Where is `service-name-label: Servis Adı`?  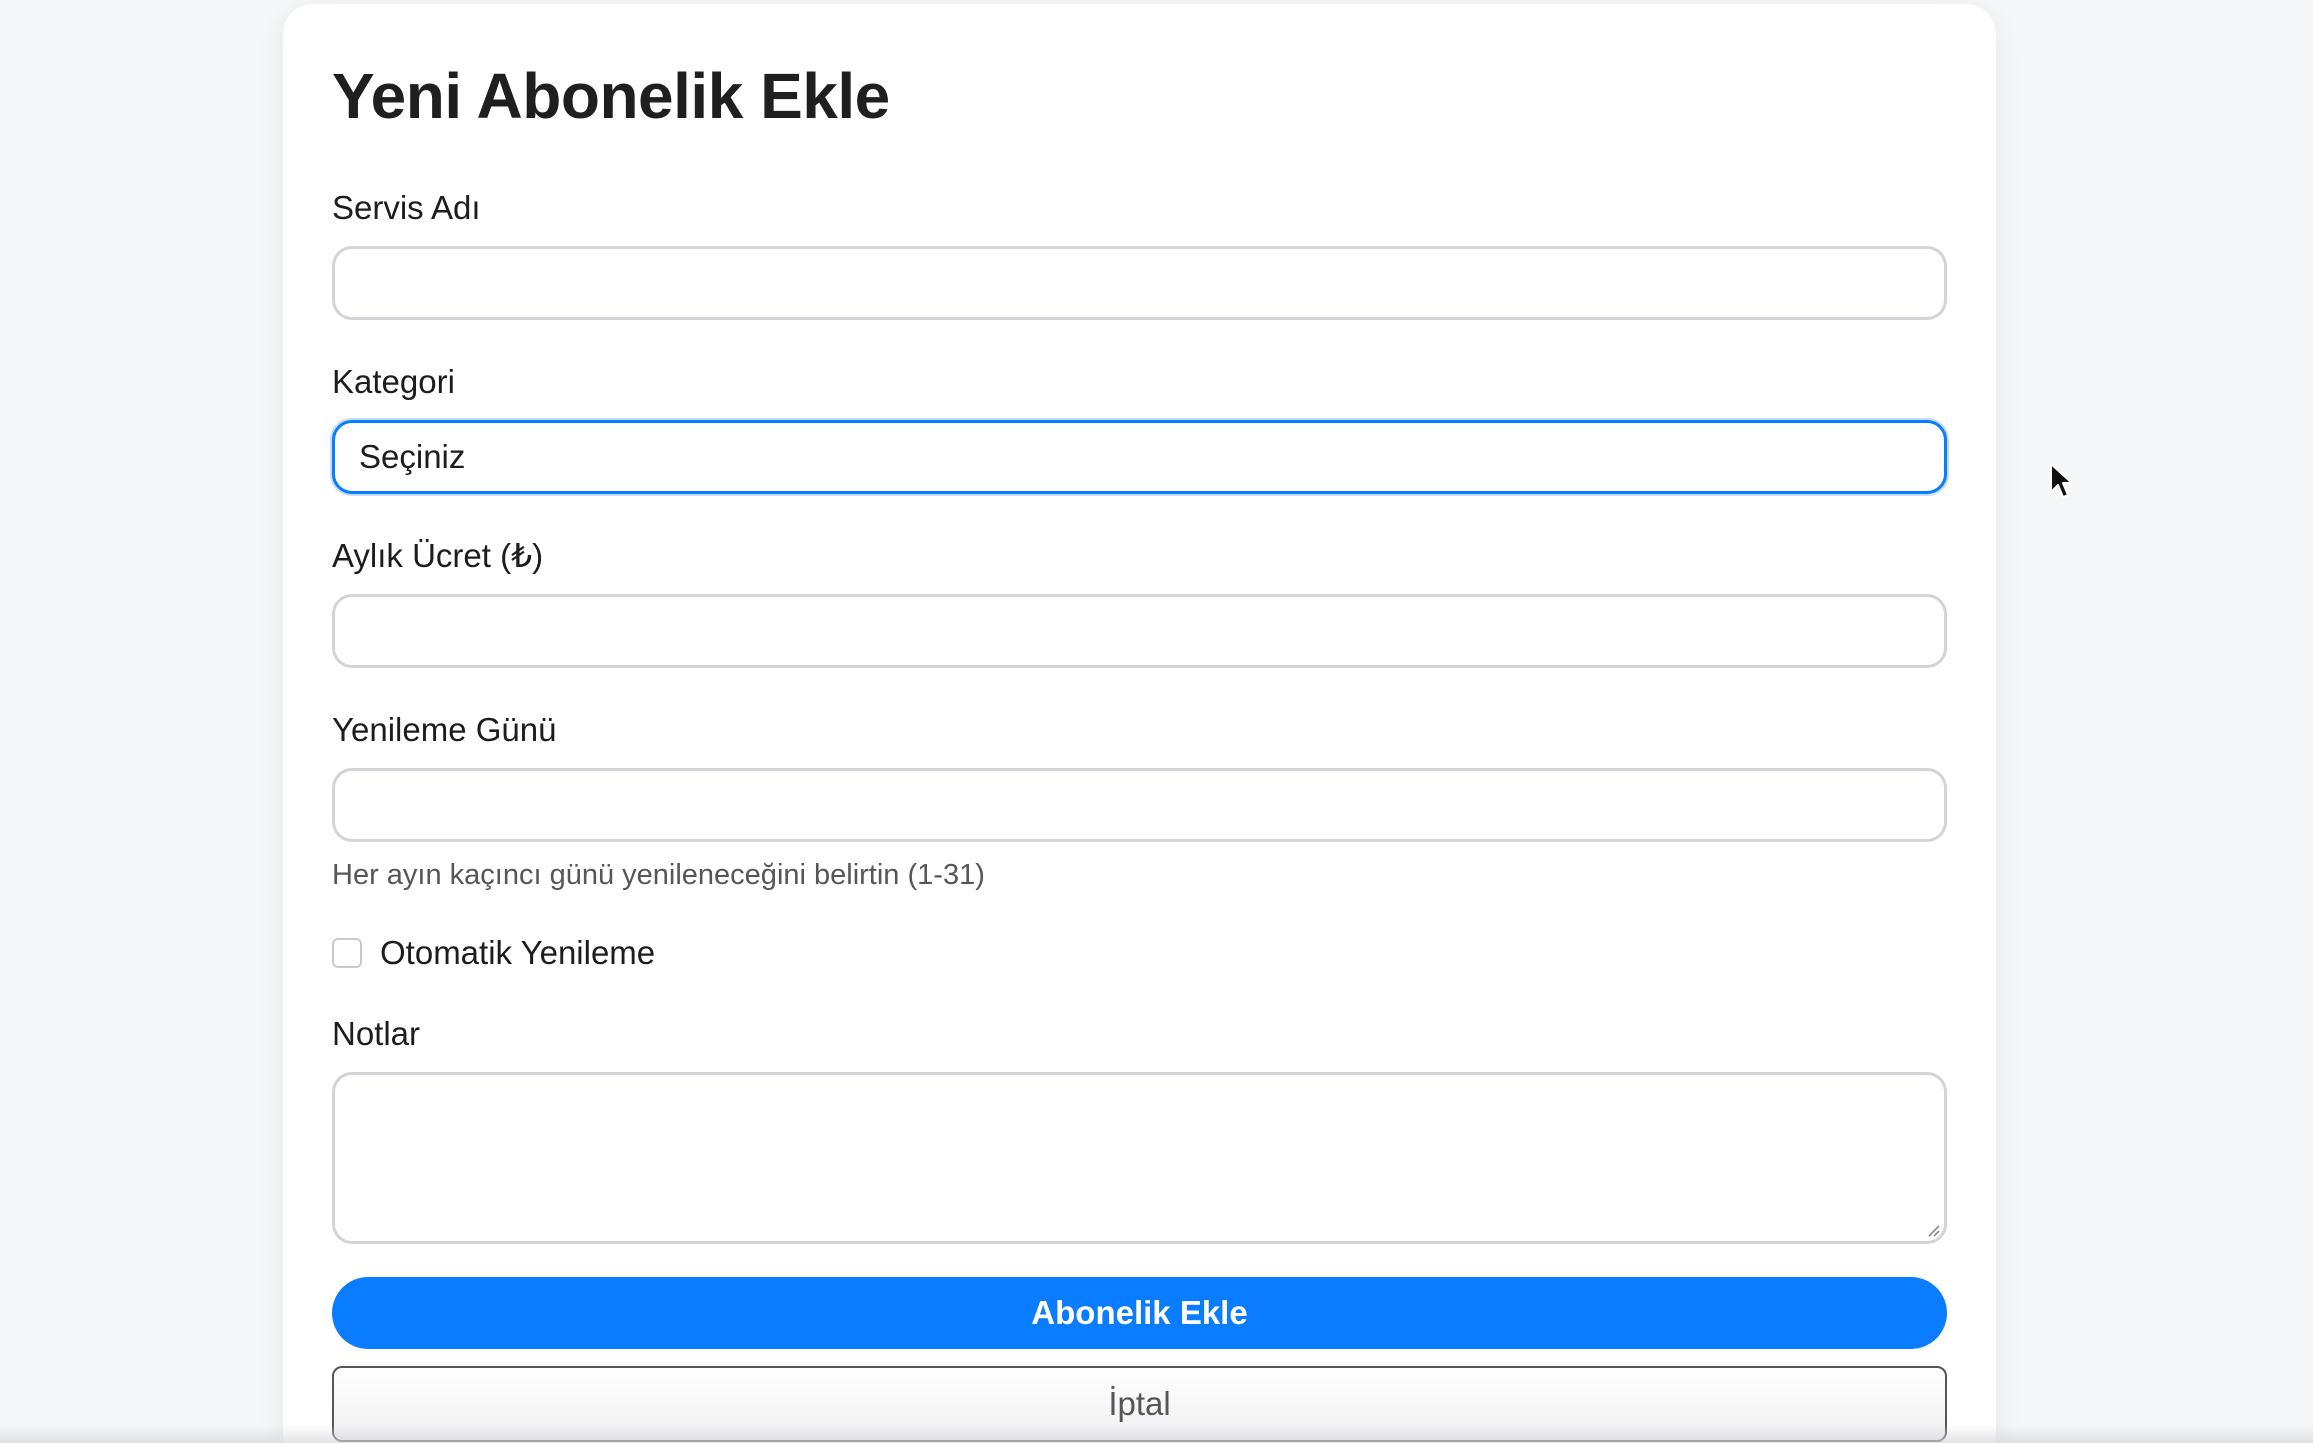
service-name-label: Servis Adı is located at coordinates (406, 207).